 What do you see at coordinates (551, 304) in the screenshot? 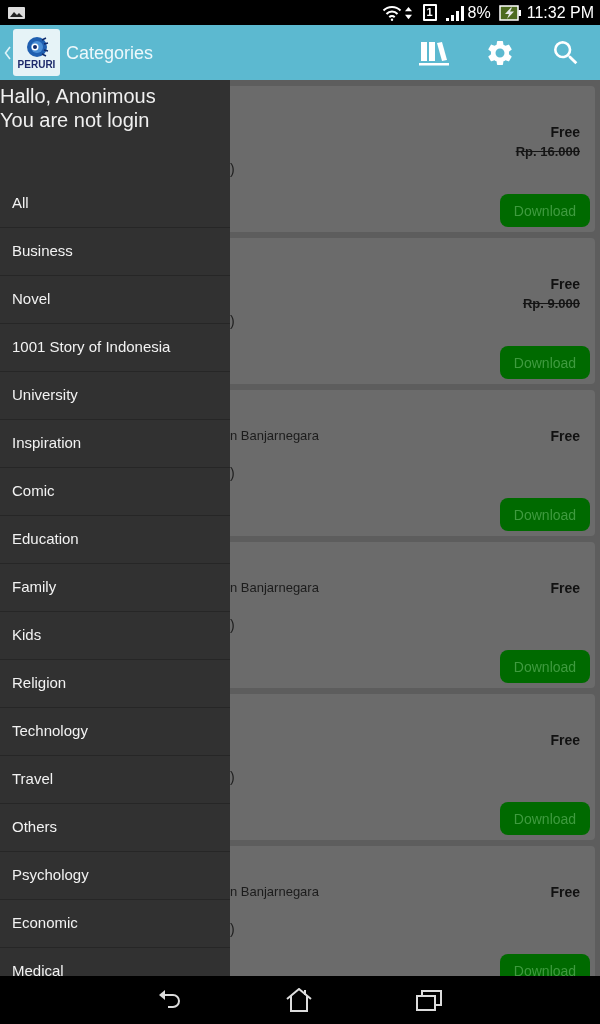
I see `original-price-text: Rp. 9.000` at bounding box center [551, 304].